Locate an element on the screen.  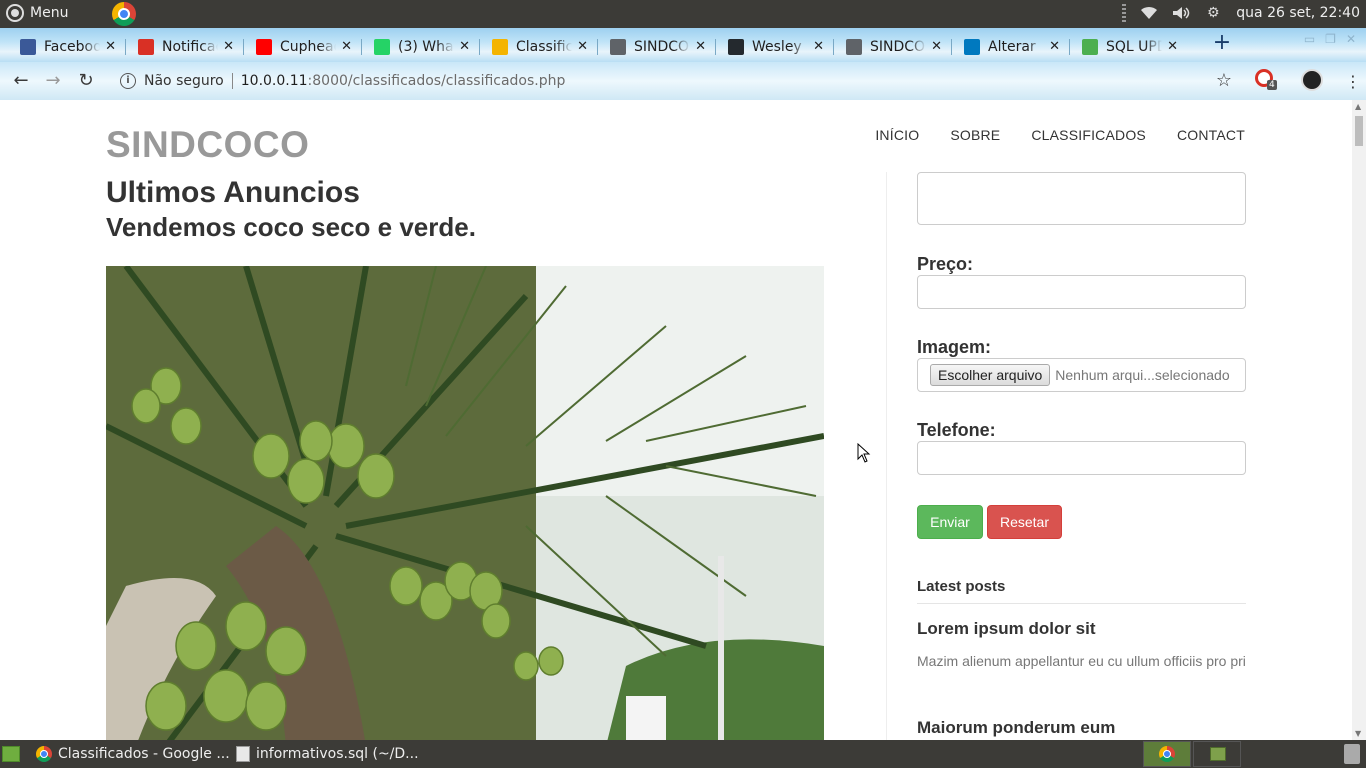
browser-tab: Cuphead ✕ is located at coordinates (303, 47).